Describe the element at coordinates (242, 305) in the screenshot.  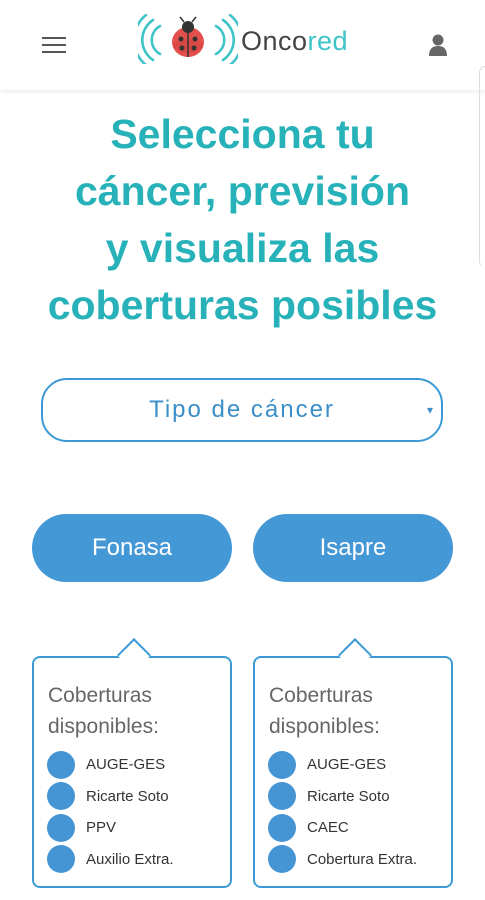
I see `title-line: coberturas posibles` at that location.